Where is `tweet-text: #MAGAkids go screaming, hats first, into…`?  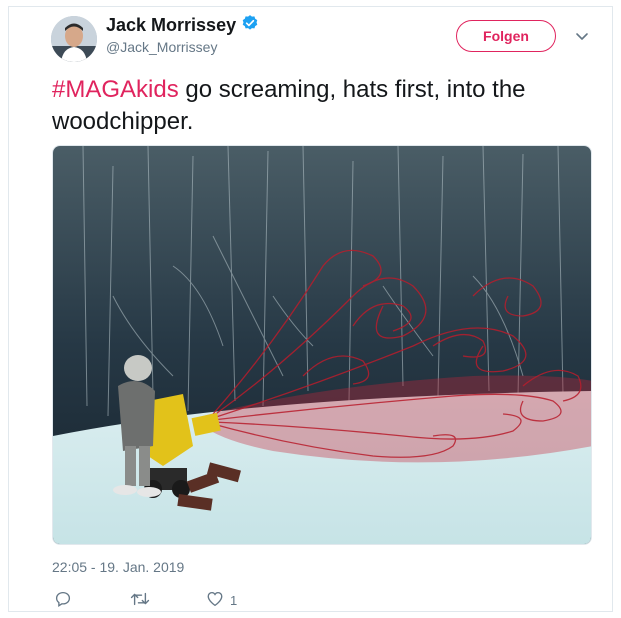 tweet-text: #MAGAkids go screaming, hats first, into… is located at coordinates (322, 106).